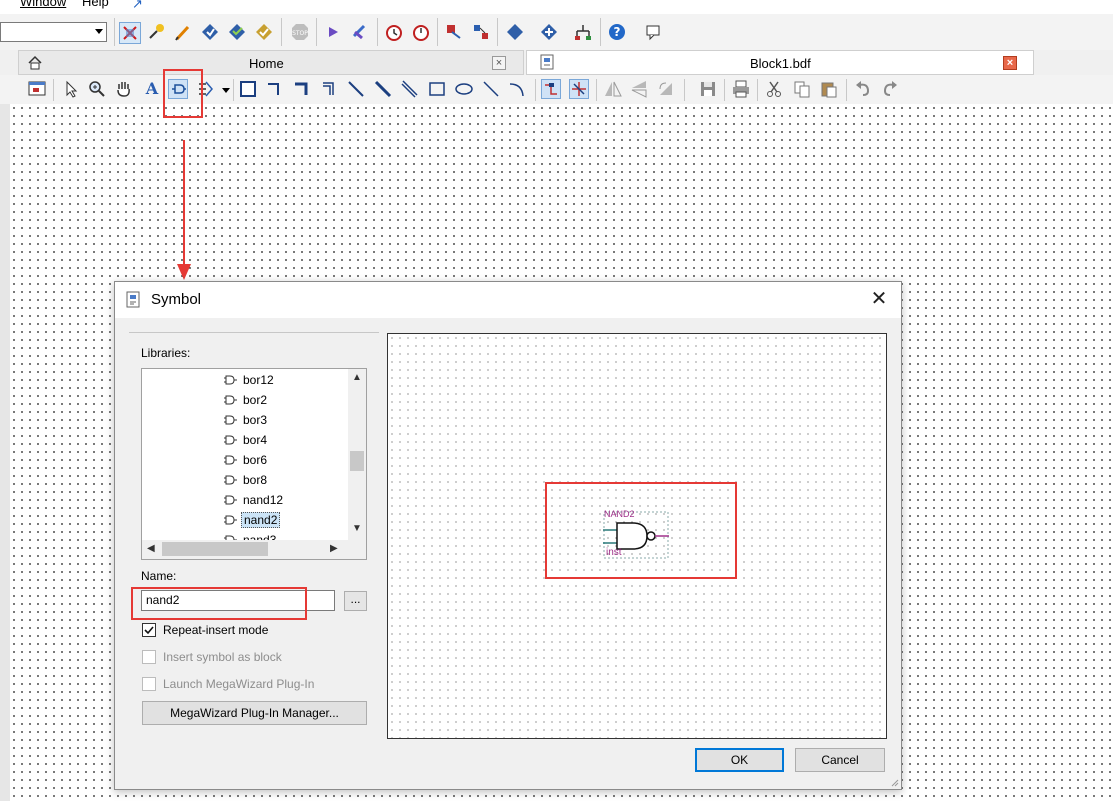 This screenshot has height=801, width=1113. I want to click on menu-bar: Window Help ↗, so click(556, 7).